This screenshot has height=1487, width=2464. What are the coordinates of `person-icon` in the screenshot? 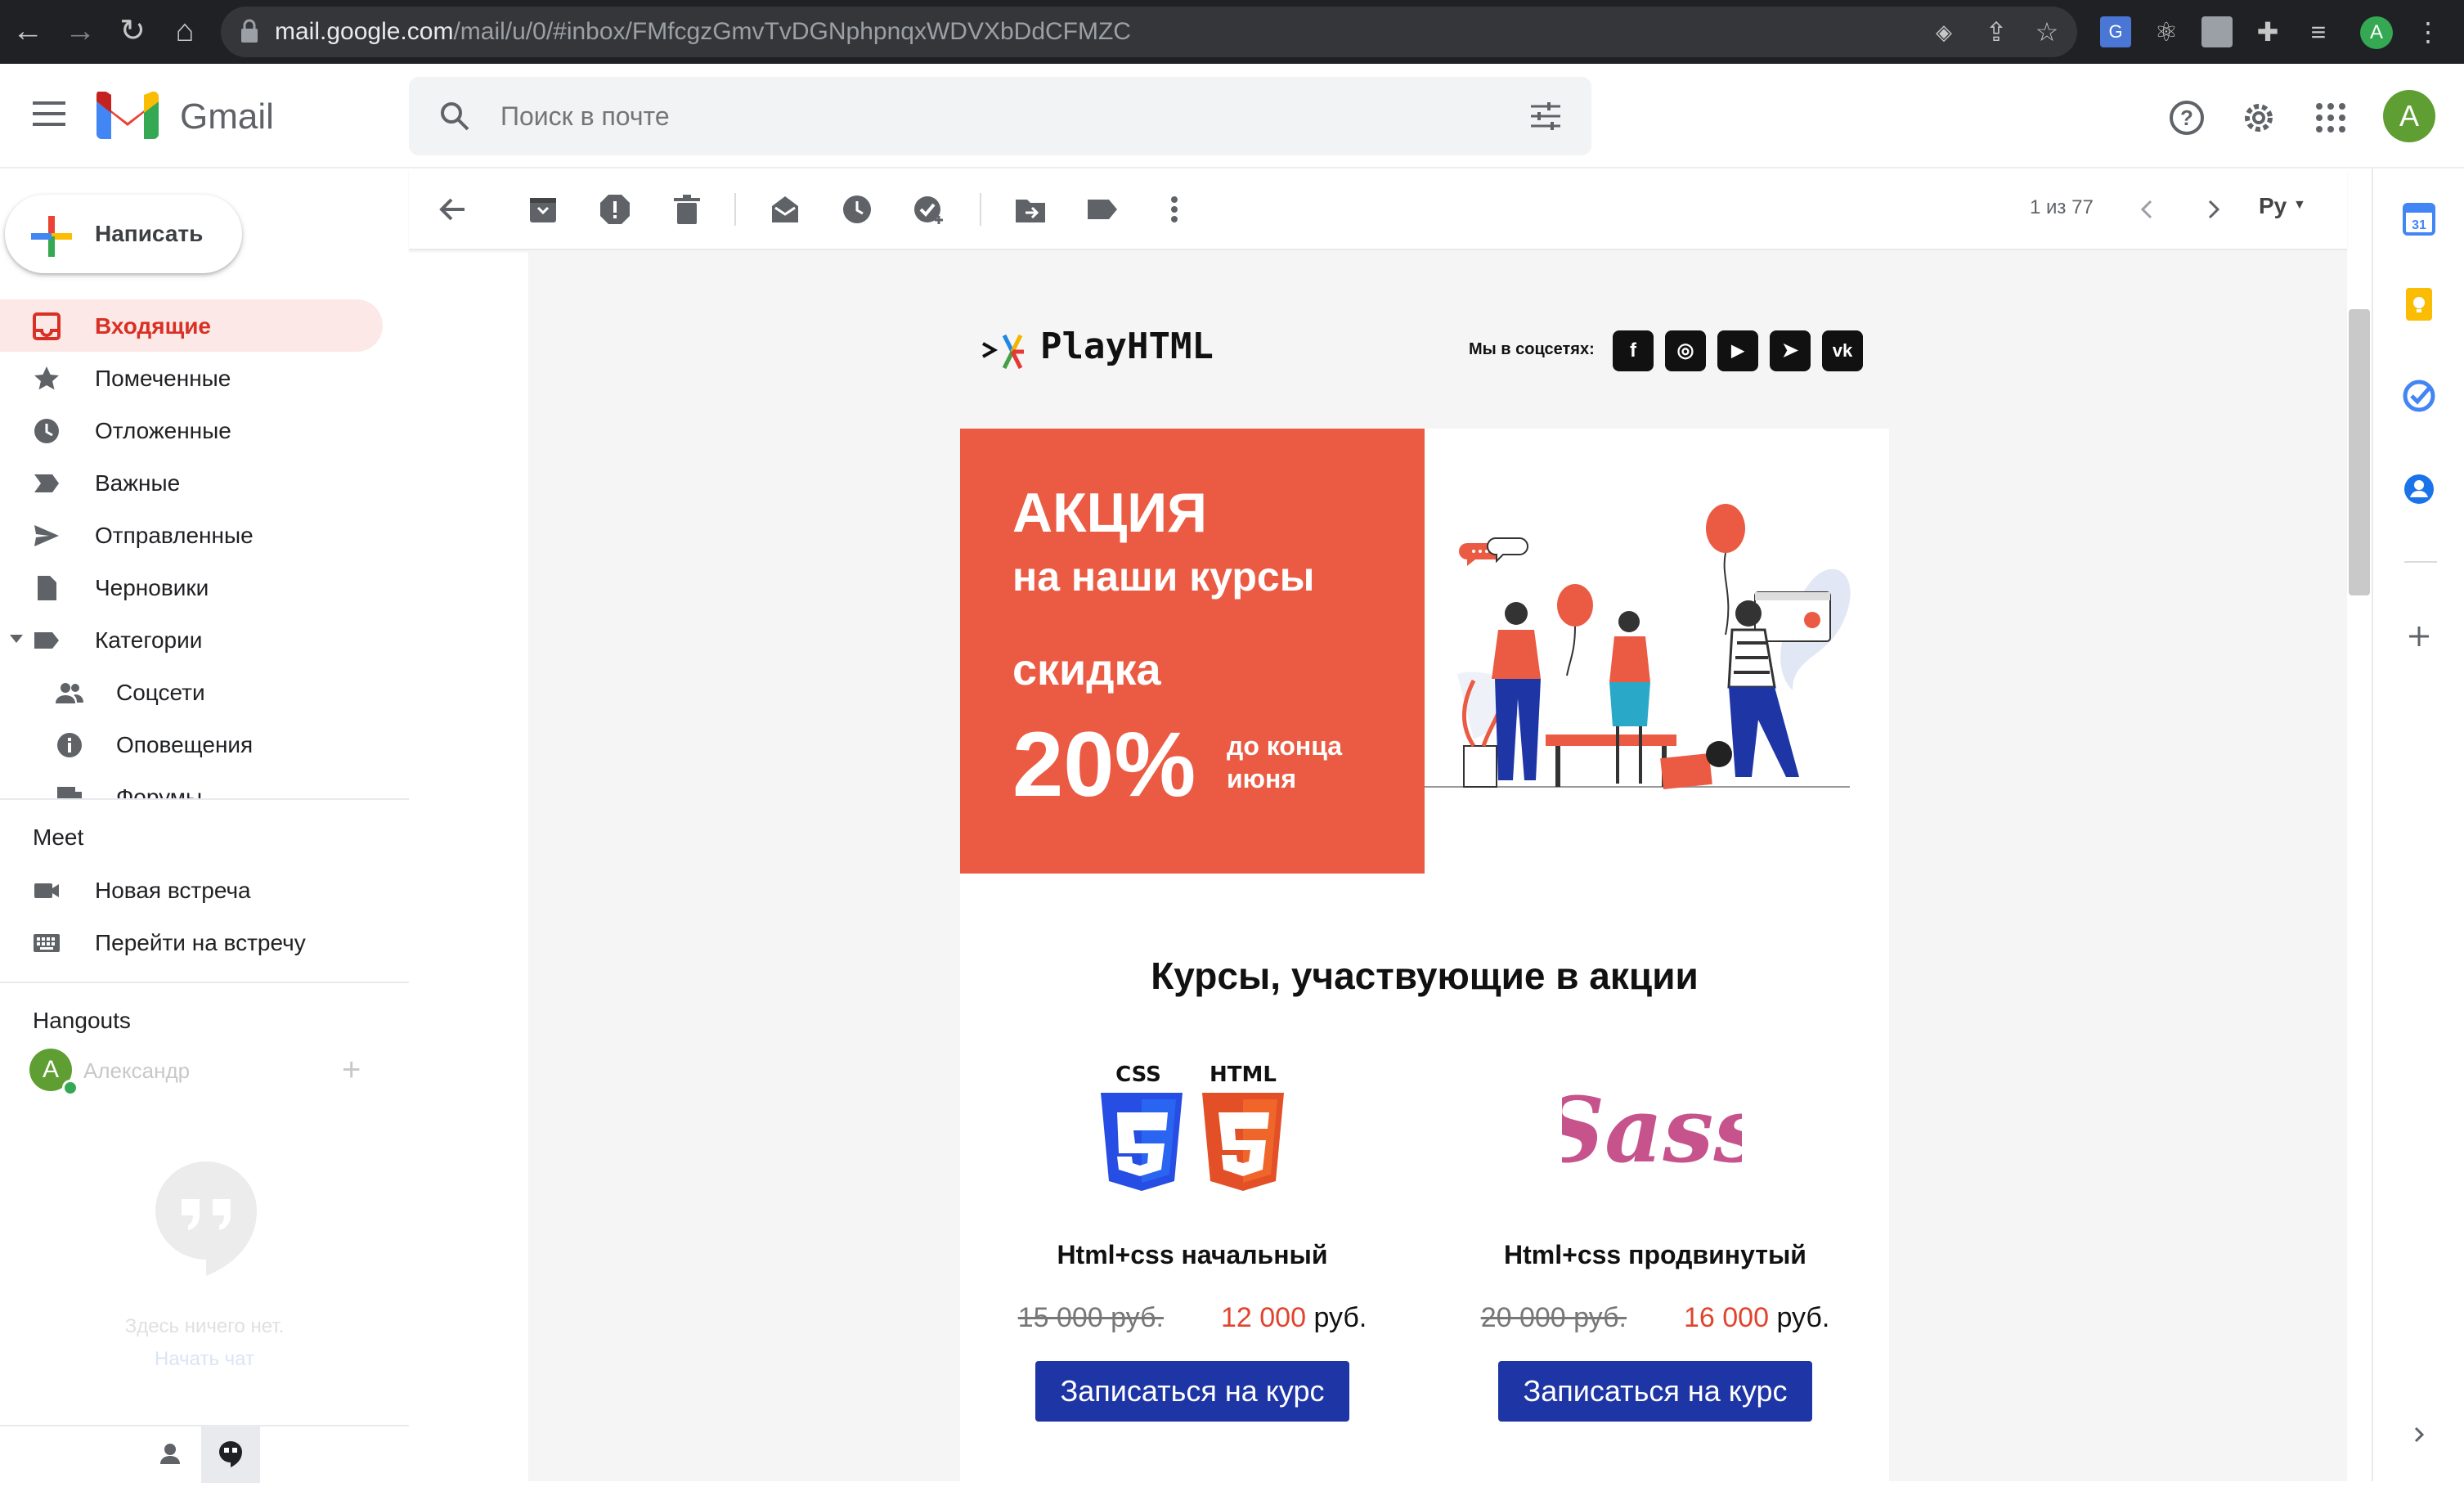 It's located at (170, 1454).